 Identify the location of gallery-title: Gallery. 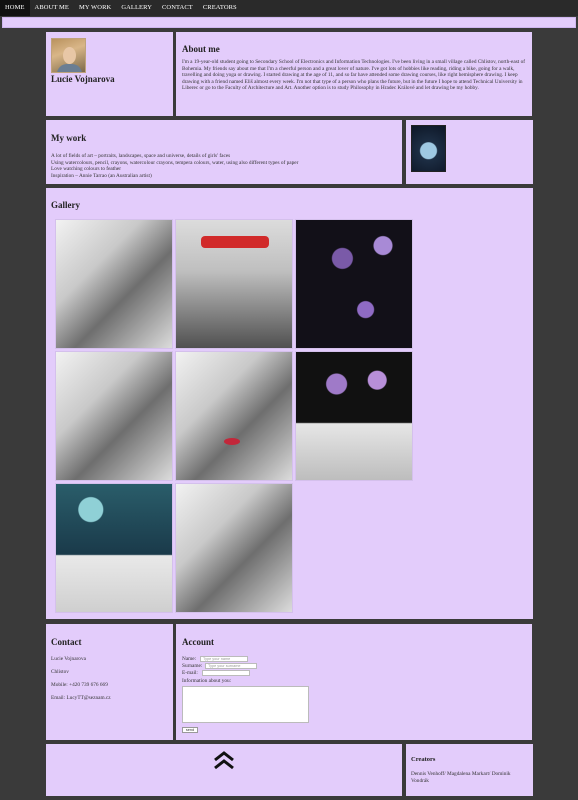
(65, 205).